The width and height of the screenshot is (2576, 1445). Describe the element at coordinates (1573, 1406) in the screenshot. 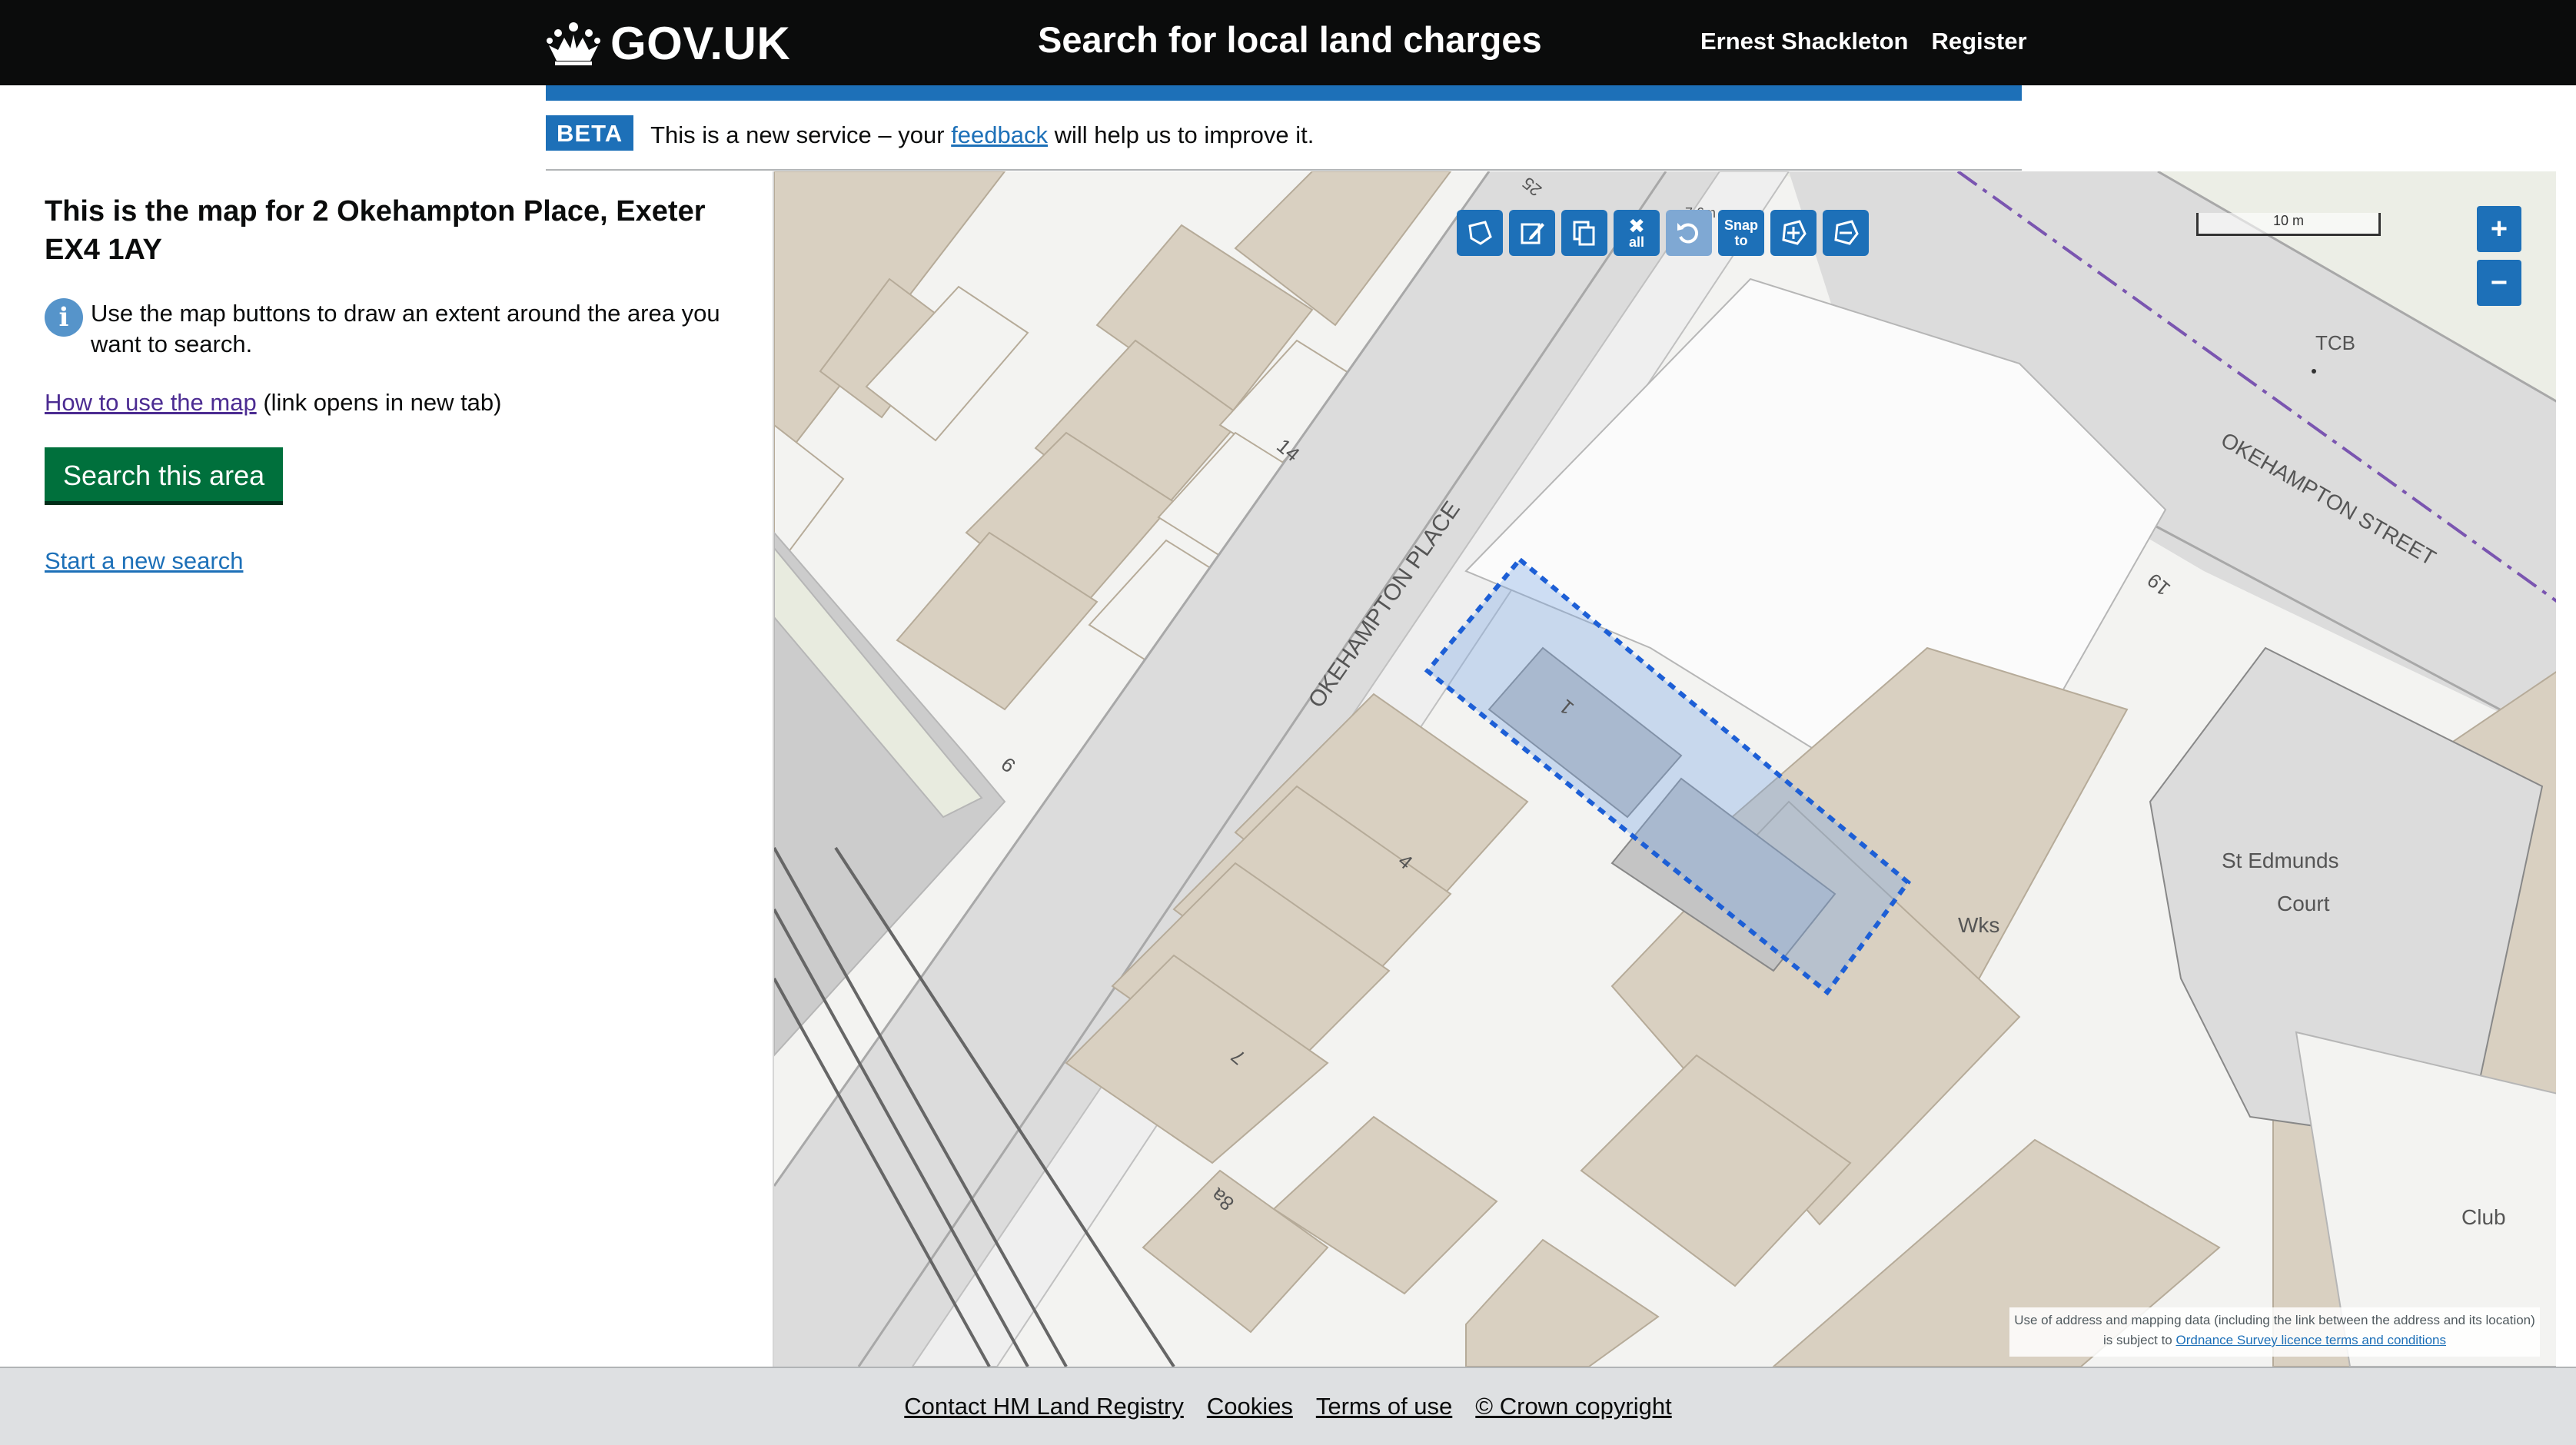

I see `footer-copyright-link: © Crown copyright` at that location.